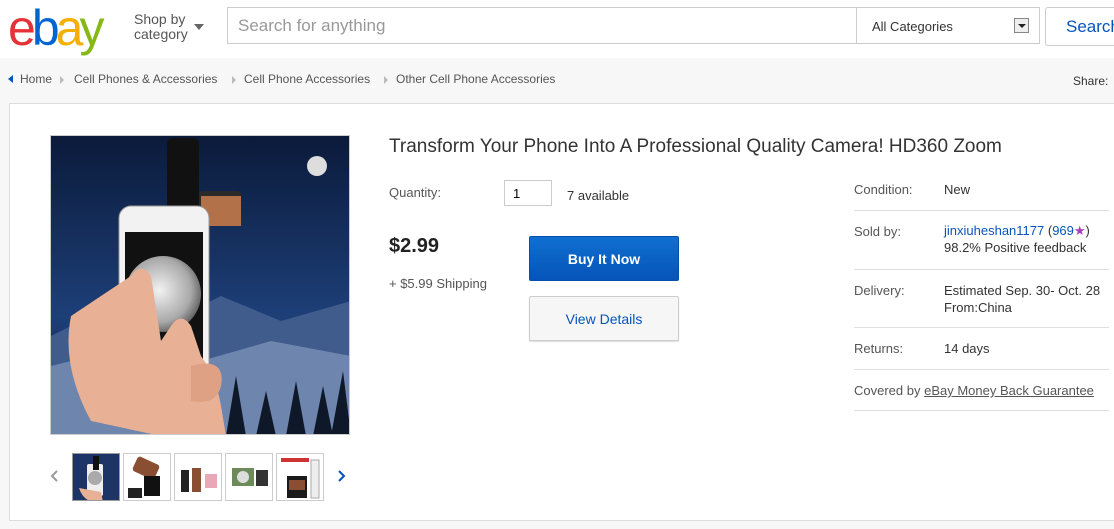  I want to click on price: $2.99, so click(414, 246).